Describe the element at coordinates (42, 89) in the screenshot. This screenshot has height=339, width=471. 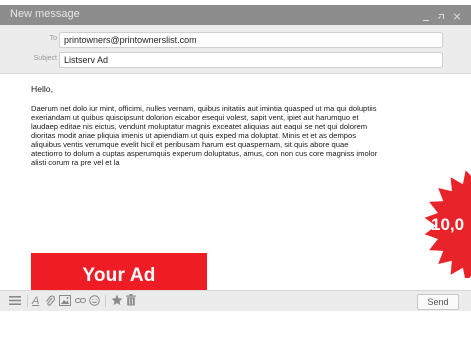
I see `greeting-text: Hello,` at that location.